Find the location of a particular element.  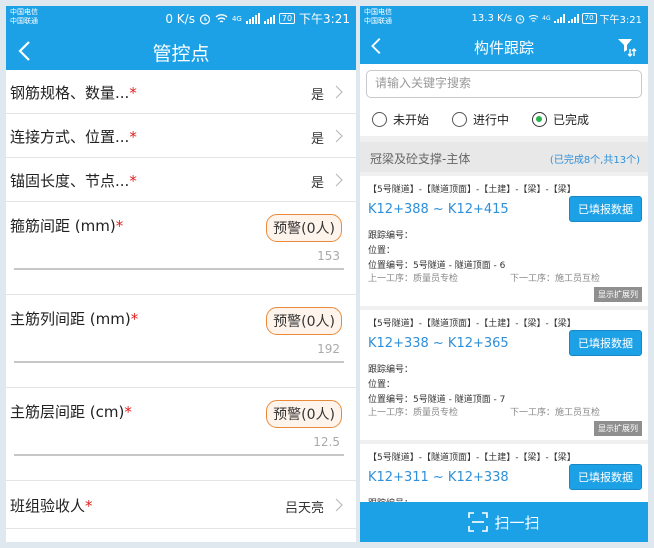

section-count: (已完成8个,共13个) is located at coordinates (594, 160).